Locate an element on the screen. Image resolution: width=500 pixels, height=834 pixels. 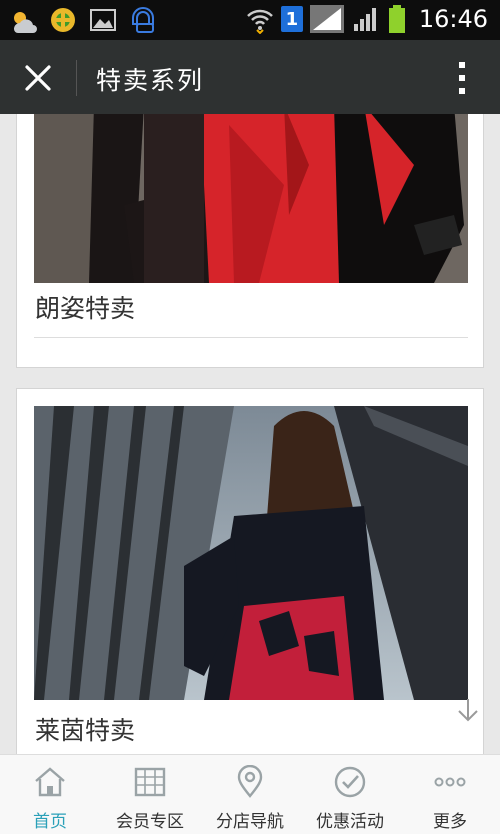
scroll-down-button is located at coordinates (468, 710).